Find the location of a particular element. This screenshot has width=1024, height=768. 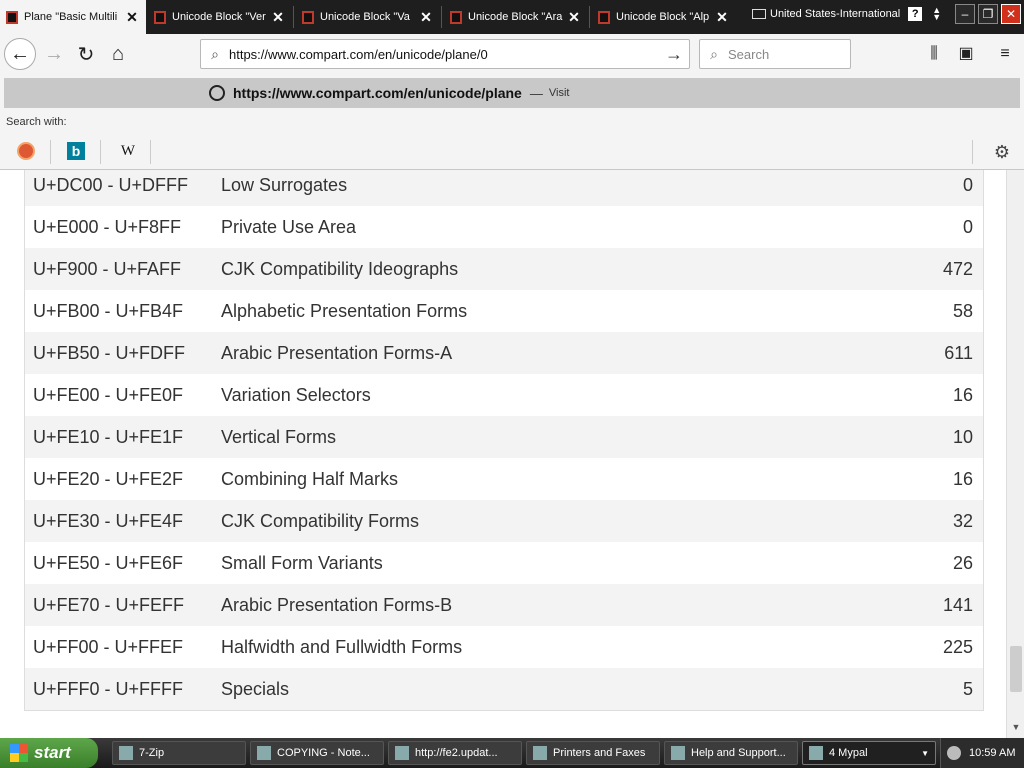

forward-button: → is located at coordinates (54, 54).